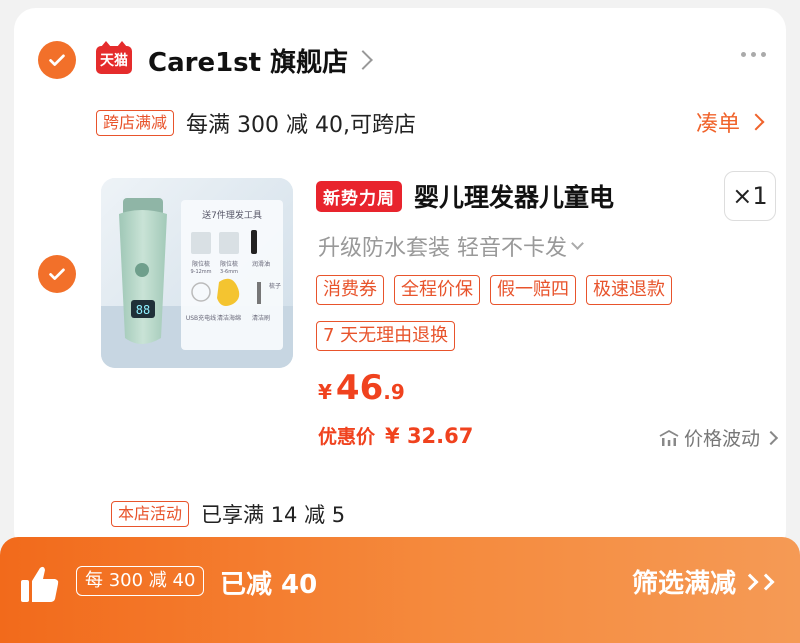  I want to click on double-chevron-right-icon, so click(758, 581).